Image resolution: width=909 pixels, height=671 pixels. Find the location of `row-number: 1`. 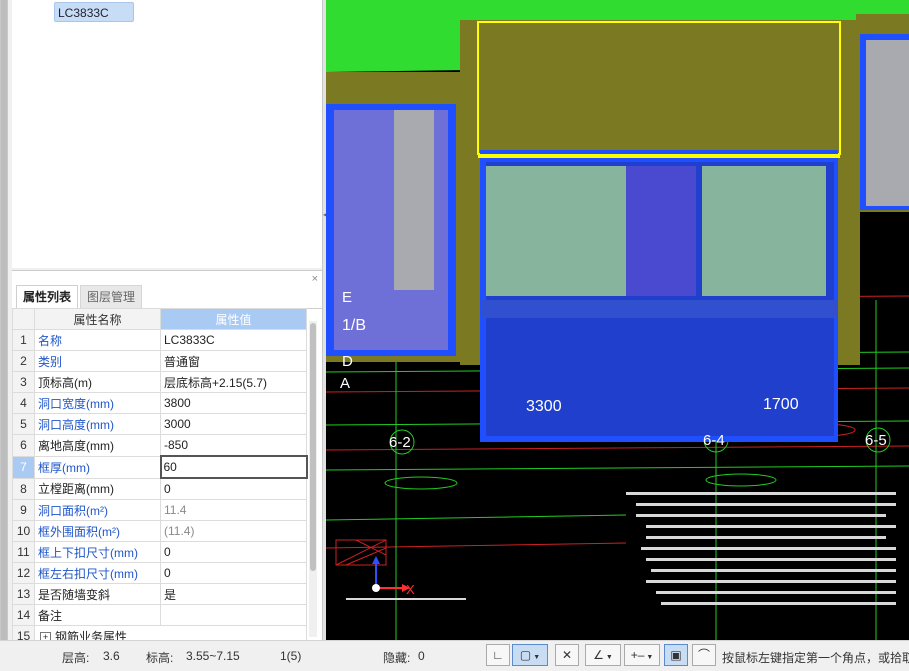

row-number: 1 is located at coordinates (23, 340).